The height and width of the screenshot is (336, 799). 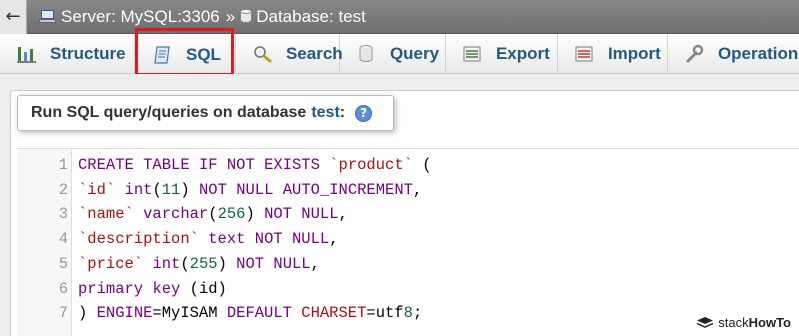 What do you see at coordinates (63, 189) in the screenshot?
I see `line-number: 2` at bounding box center [63, 189].